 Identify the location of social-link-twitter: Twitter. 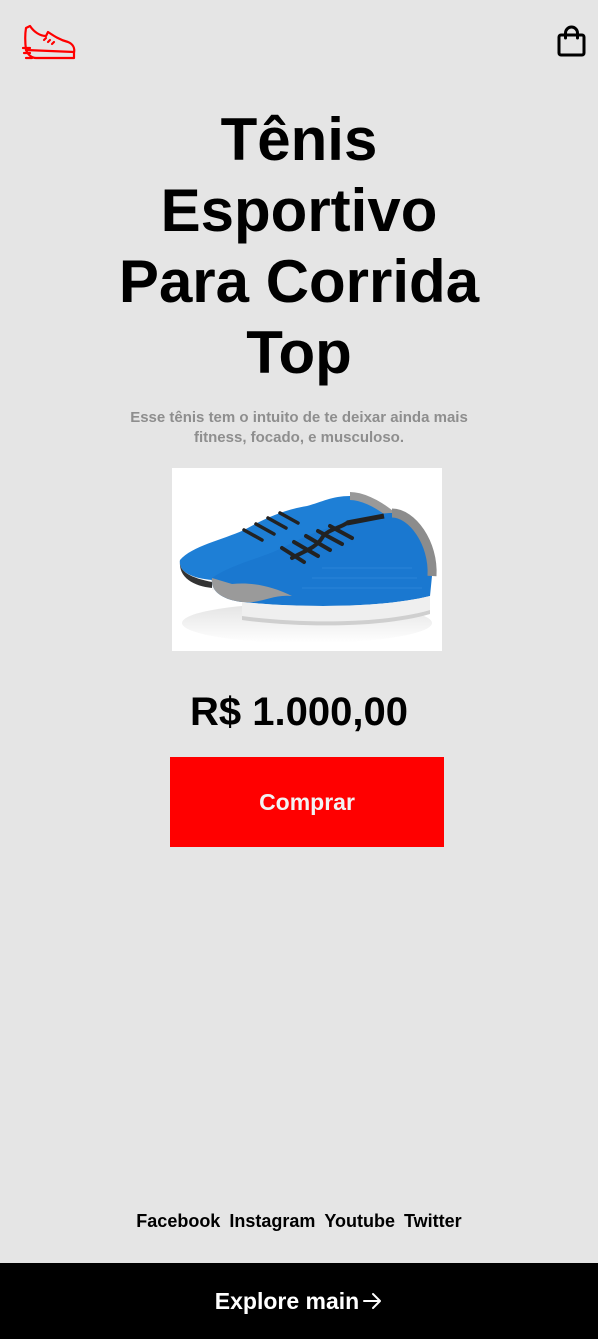
(433, 1221).